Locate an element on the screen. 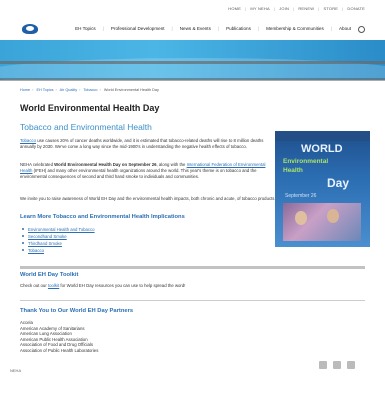 The height and width of the screenshot is (394, 385). fullscreen-icon is located at coordinates (351, 365).